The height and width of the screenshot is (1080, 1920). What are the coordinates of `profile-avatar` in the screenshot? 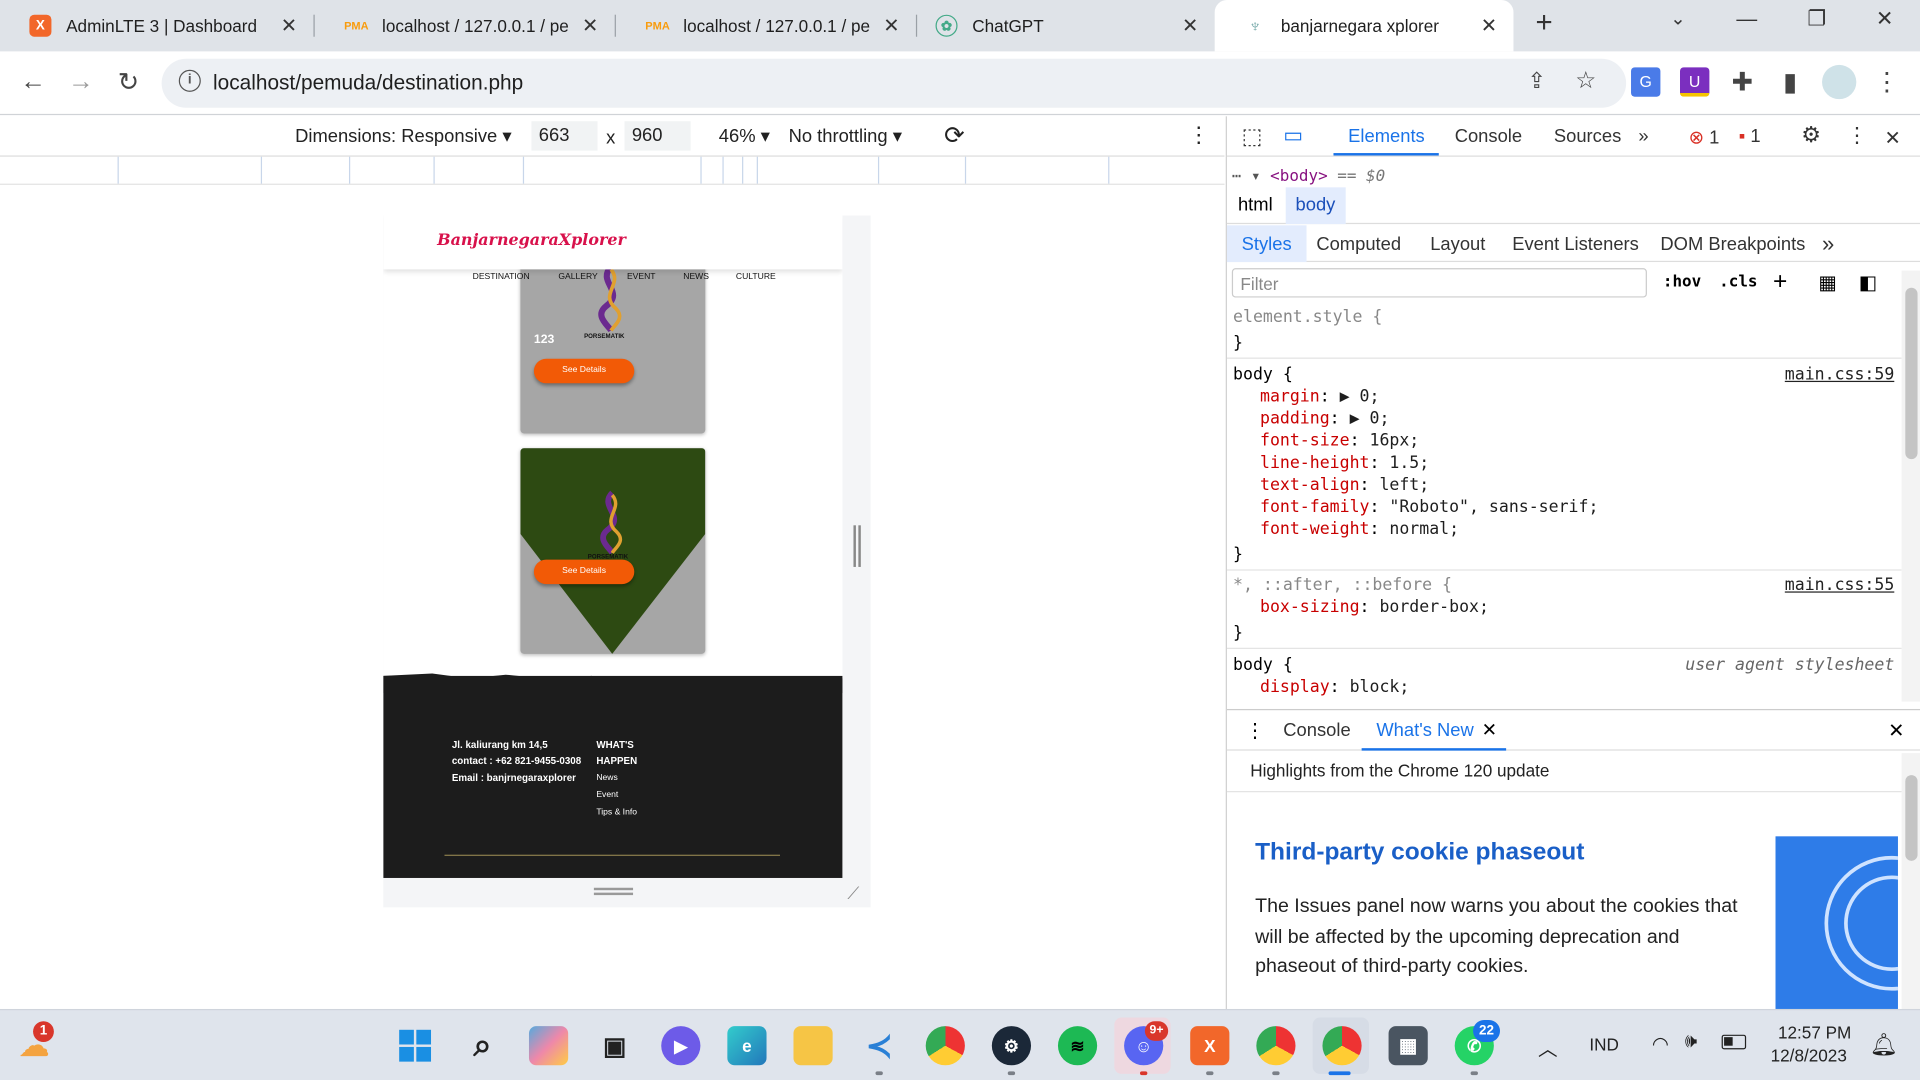 It's located at (1839, 82).